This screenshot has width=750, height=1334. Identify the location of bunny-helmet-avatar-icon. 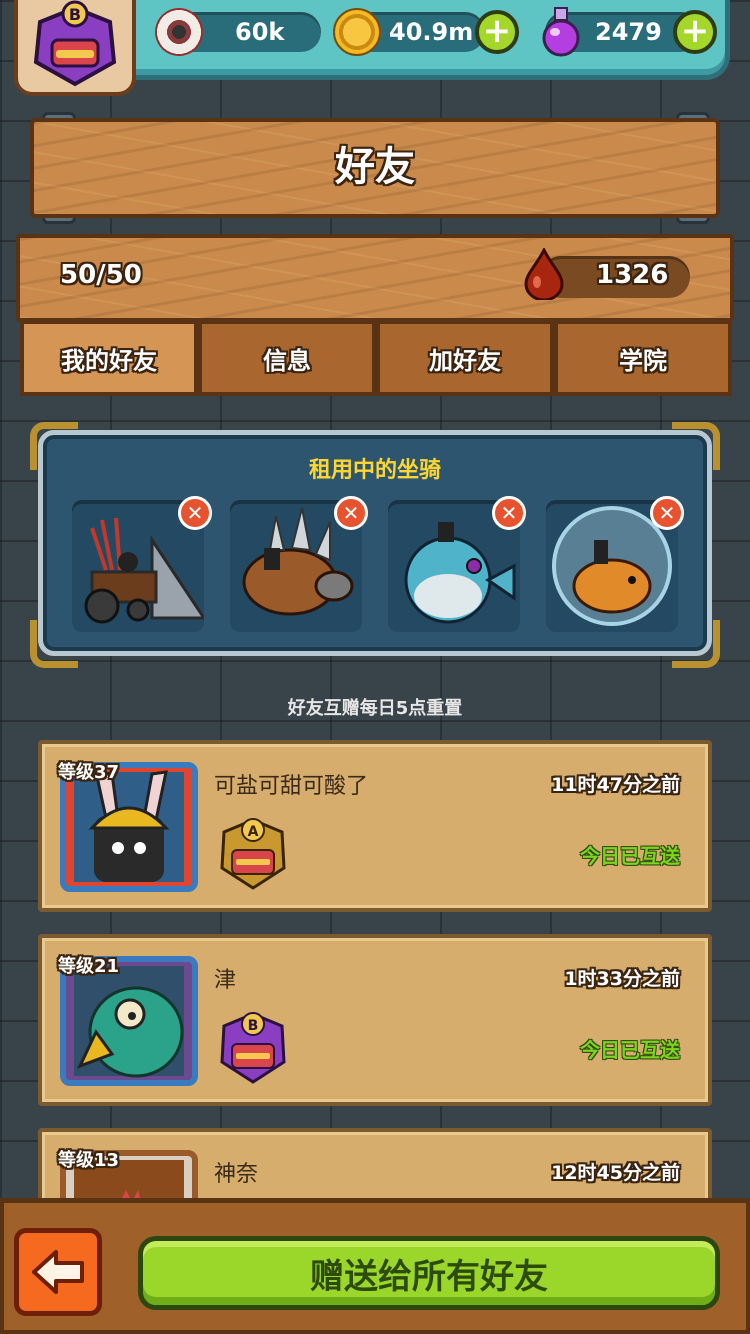
(129, 826).